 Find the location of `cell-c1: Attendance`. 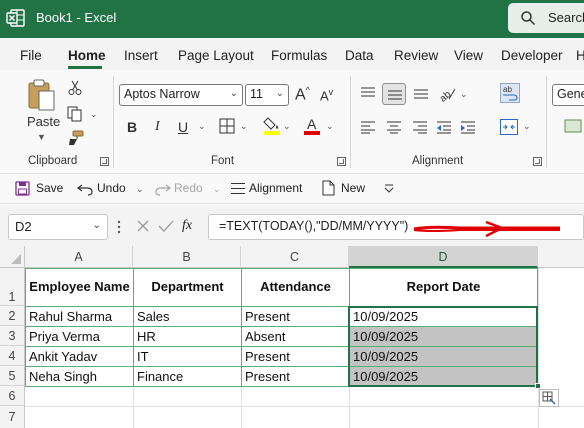

cell-c1: Attendance is located at coordinates (295, 286).